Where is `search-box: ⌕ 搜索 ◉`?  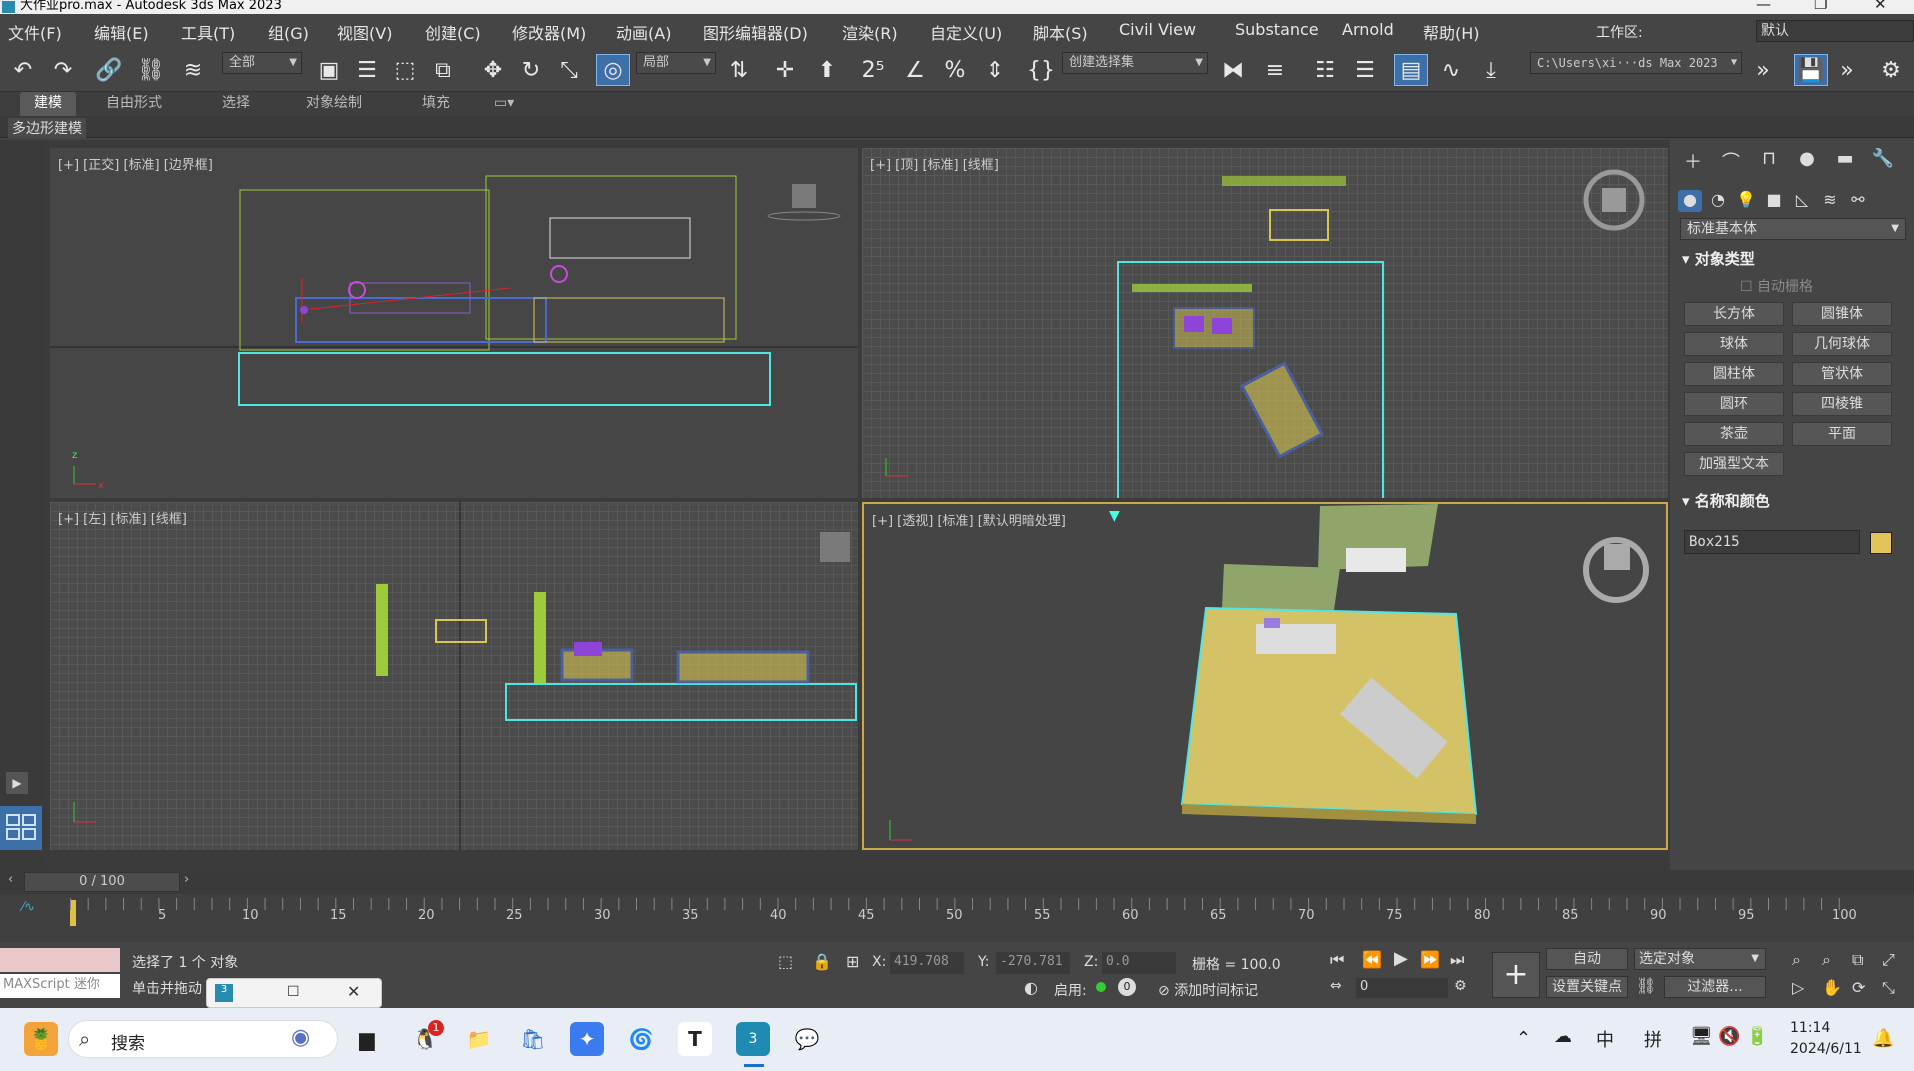
search-box: ⌕ 搜索 ◉ is located at coordinates (203, 1039).